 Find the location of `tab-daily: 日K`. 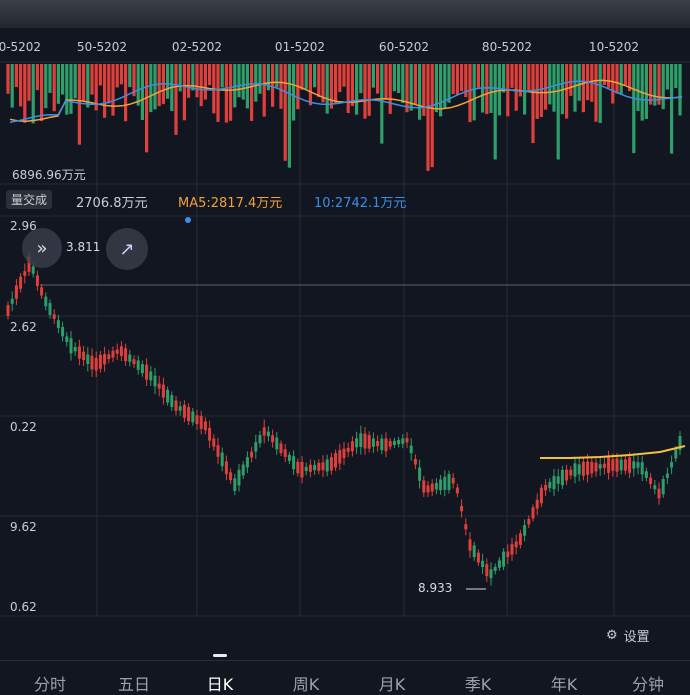

tab-daily: 日K is located at coordinates (220, 683).